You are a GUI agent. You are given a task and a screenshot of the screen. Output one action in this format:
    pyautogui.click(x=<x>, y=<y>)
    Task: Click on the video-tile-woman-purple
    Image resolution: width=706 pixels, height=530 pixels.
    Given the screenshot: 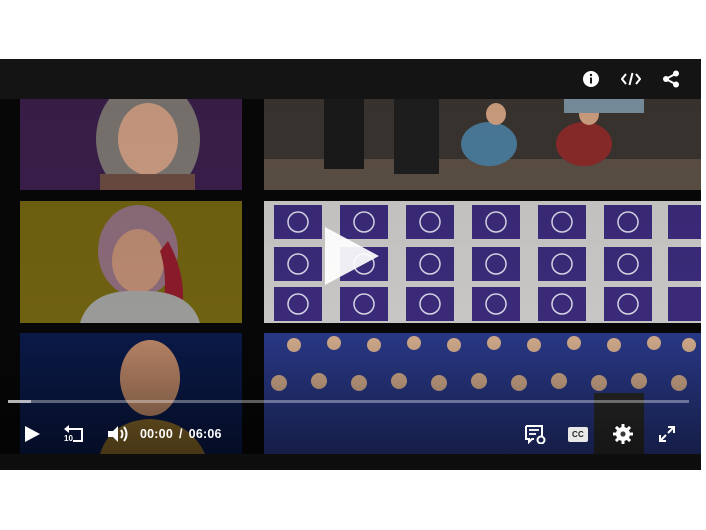 What is the action you would take?
    pyautogui.click(x=131, y=144)
    